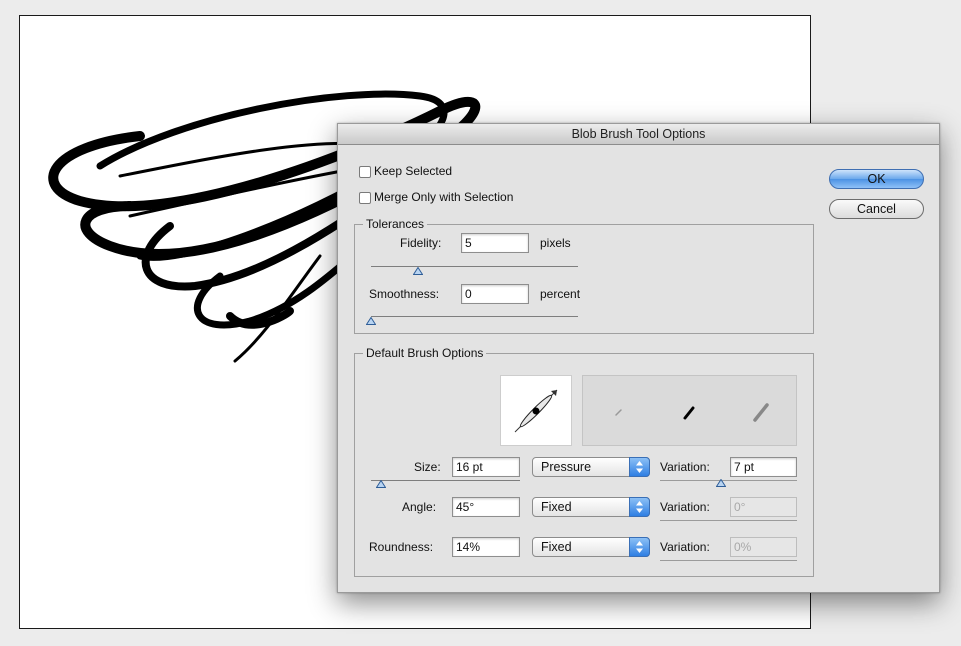  Describe the element at coordinates (556, 547) in the screenshot. I see `roundness-mode-value: Fixed` at that location.